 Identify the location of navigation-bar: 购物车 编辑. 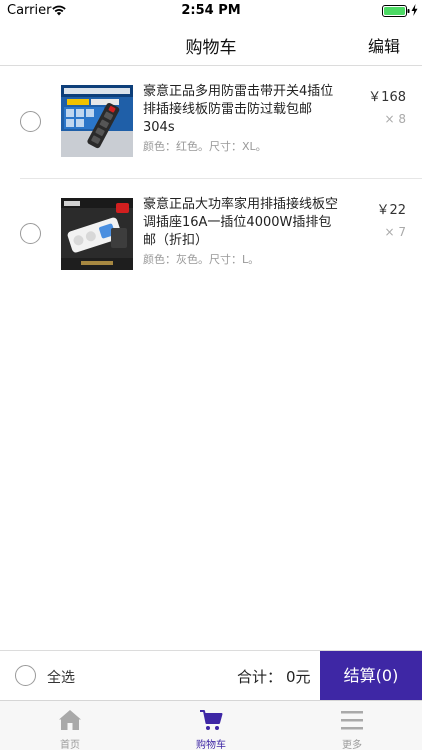
(211, 44).